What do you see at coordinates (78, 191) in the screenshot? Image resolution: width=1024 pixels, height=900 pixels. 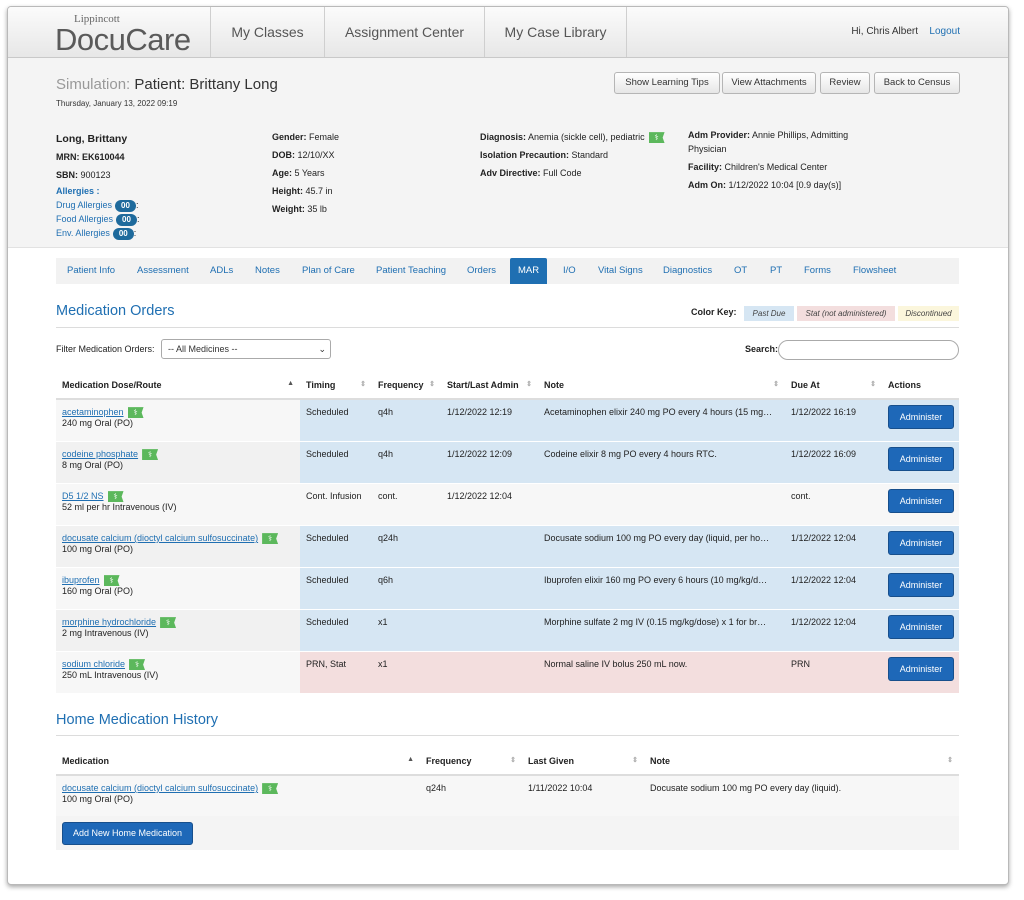 I see `allergies-label: Allergies :` at bounding box center [78, 191].